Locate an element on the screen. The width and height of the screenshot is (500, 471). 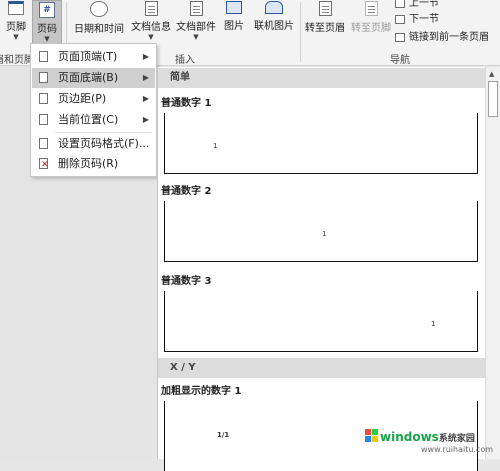
gallery-item-plain-number-3: 1 is located at coordinates (321, 321).